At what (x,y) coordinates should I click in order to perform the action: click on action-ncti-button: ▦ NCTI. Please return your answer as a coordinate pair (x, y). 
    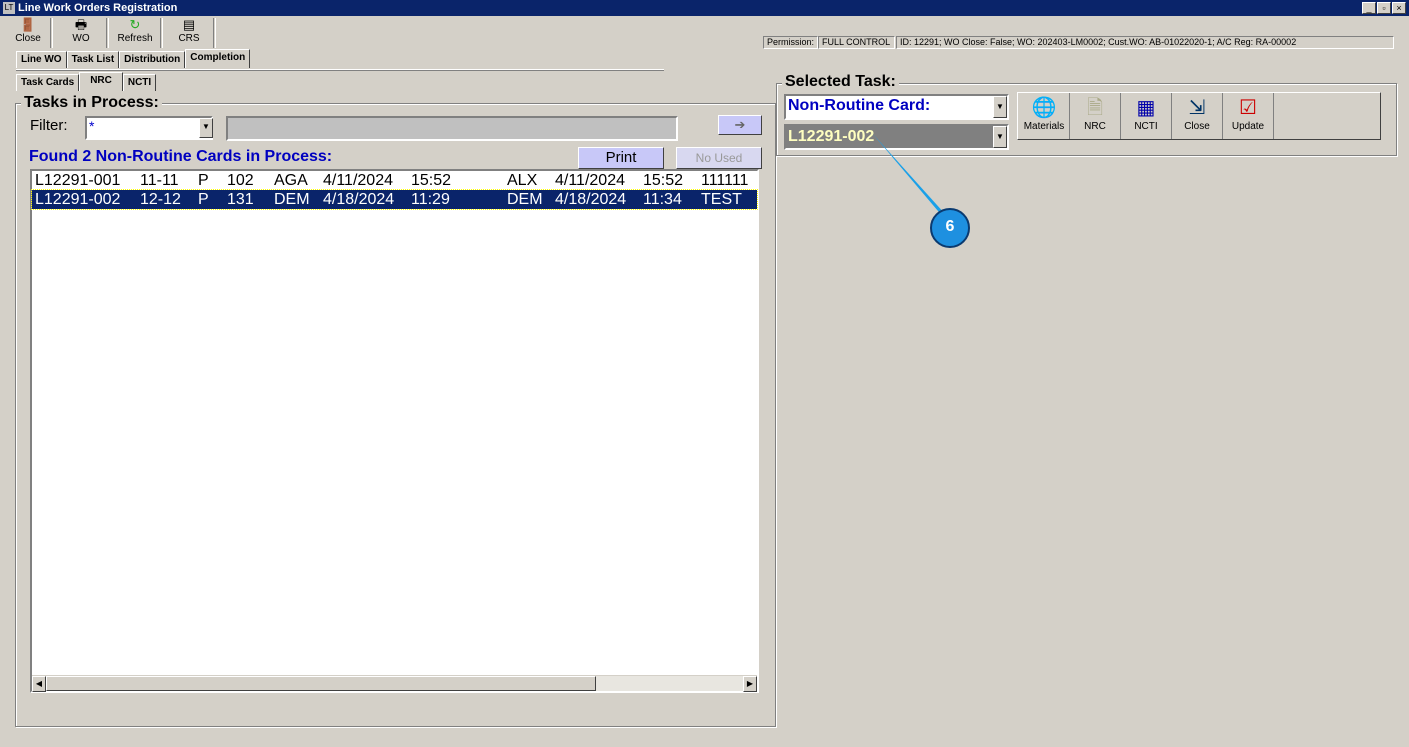
    Looking at the image, I should click on (1146, 116).